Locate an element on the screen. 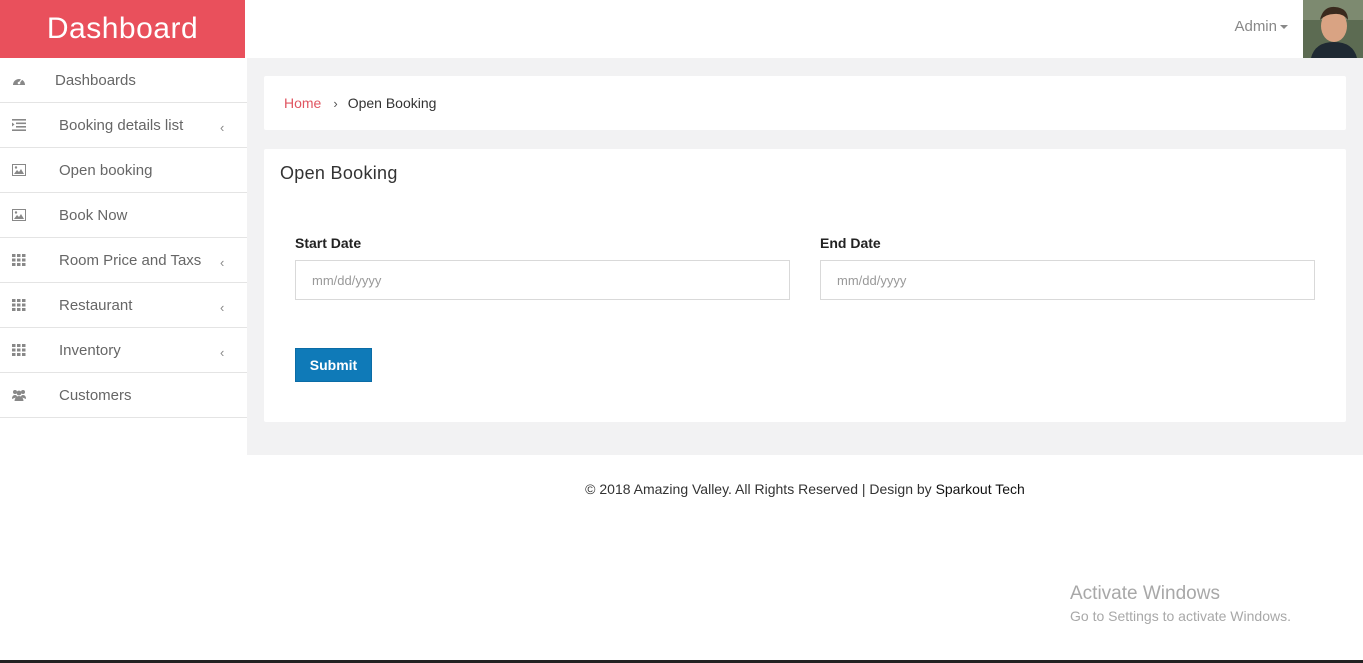 The width and height of the screenshot is (1363, 663). sidebar-item-label: Restaurant is located at coordinates (96, 305).